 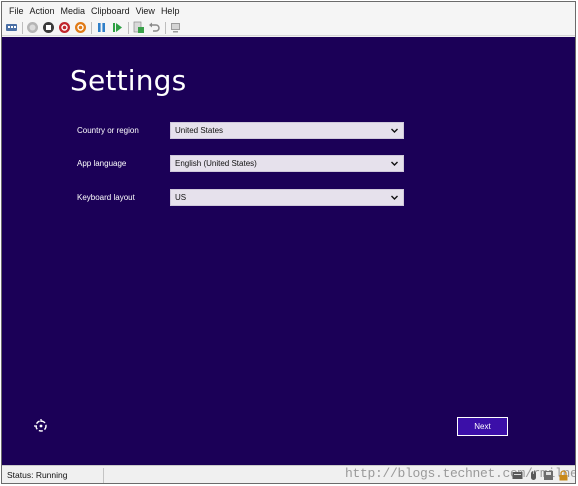 What do you see at coordinates (548, 475) in the screenshot?
I see `save-state-tray-icon` at bounding box center [548, 475].